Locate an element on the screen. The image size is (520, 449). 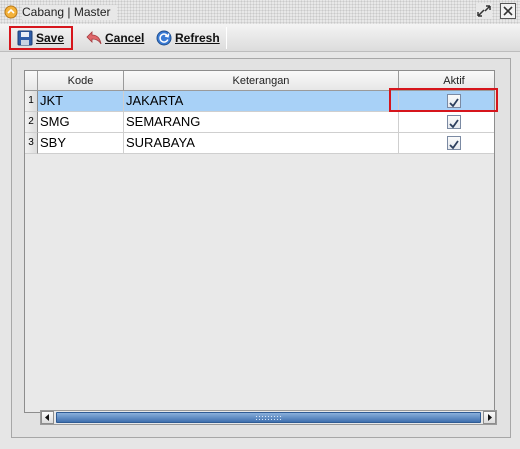
app-icon is located at coordinates (11, 12).